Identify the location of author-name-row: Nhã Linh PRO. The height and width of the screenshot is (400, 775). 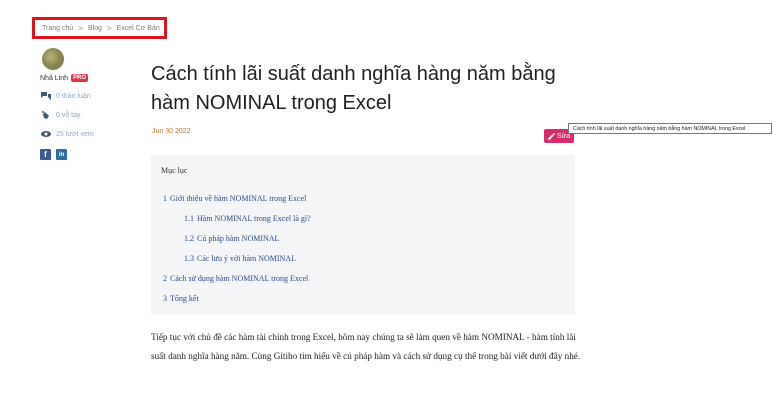
(85, 78).